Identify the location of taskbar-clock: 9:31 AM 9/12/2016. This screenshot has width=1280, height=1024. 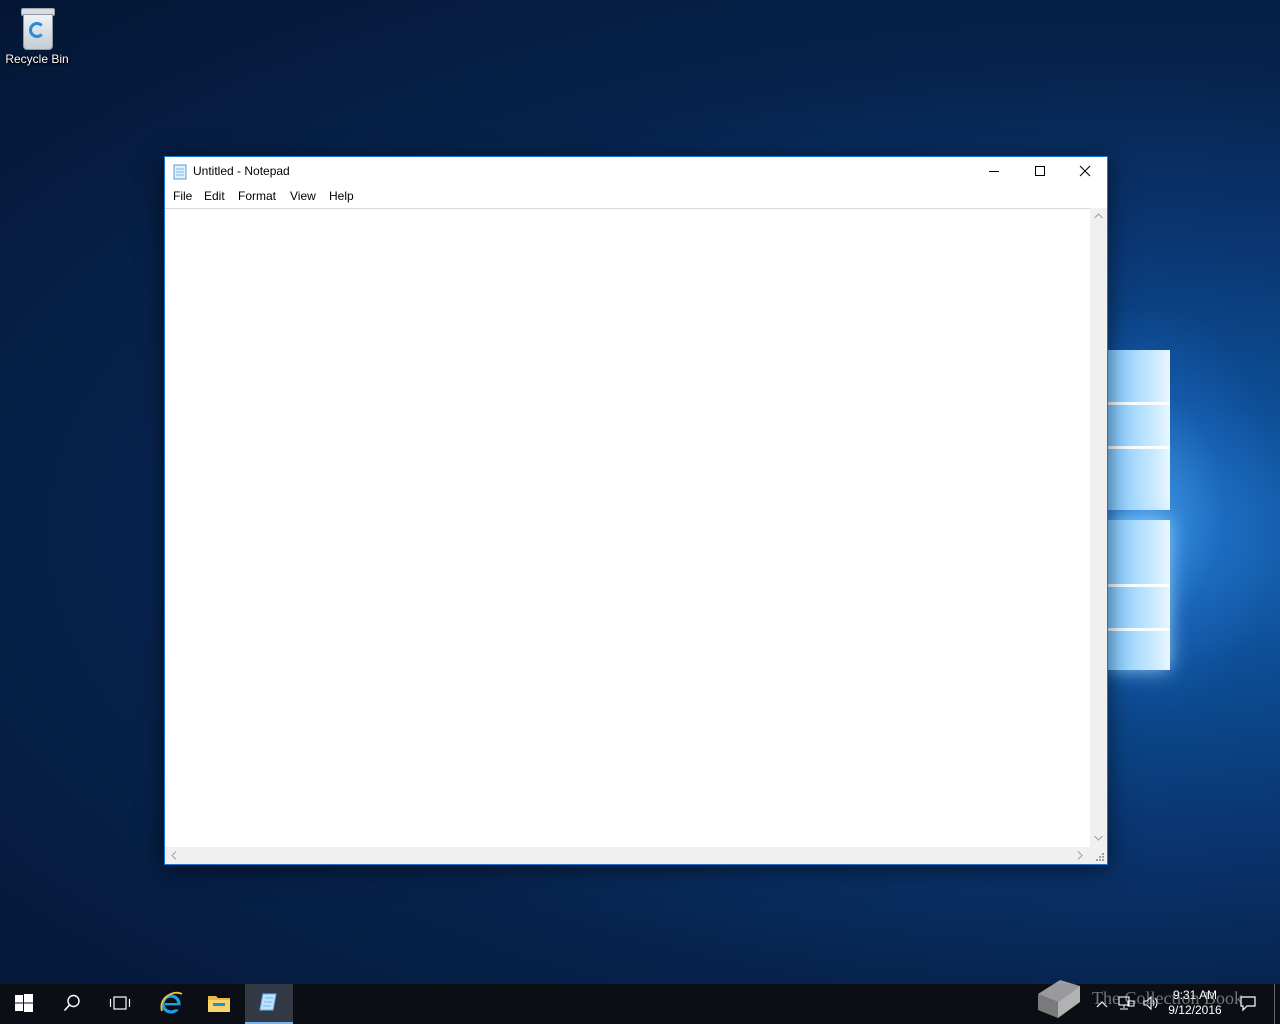
(1195, 1003).